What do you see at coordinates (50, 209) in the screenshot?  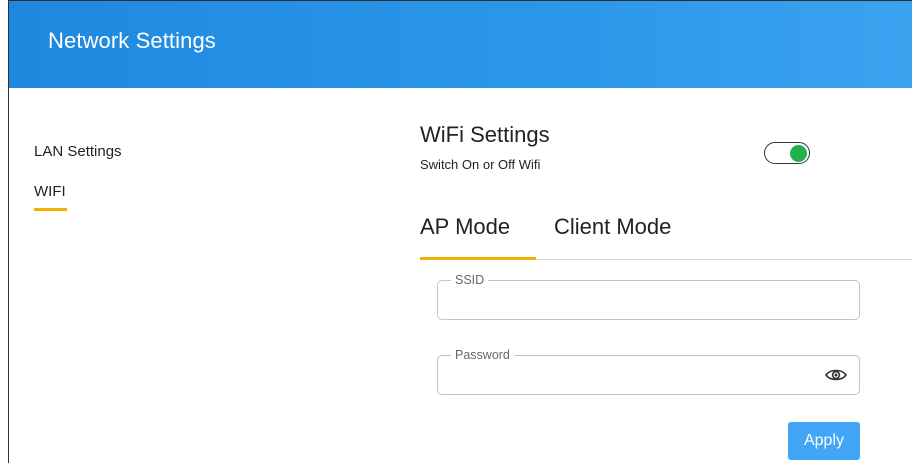 I see `sidebar-active-indicator` at bounding box center [50, 209].